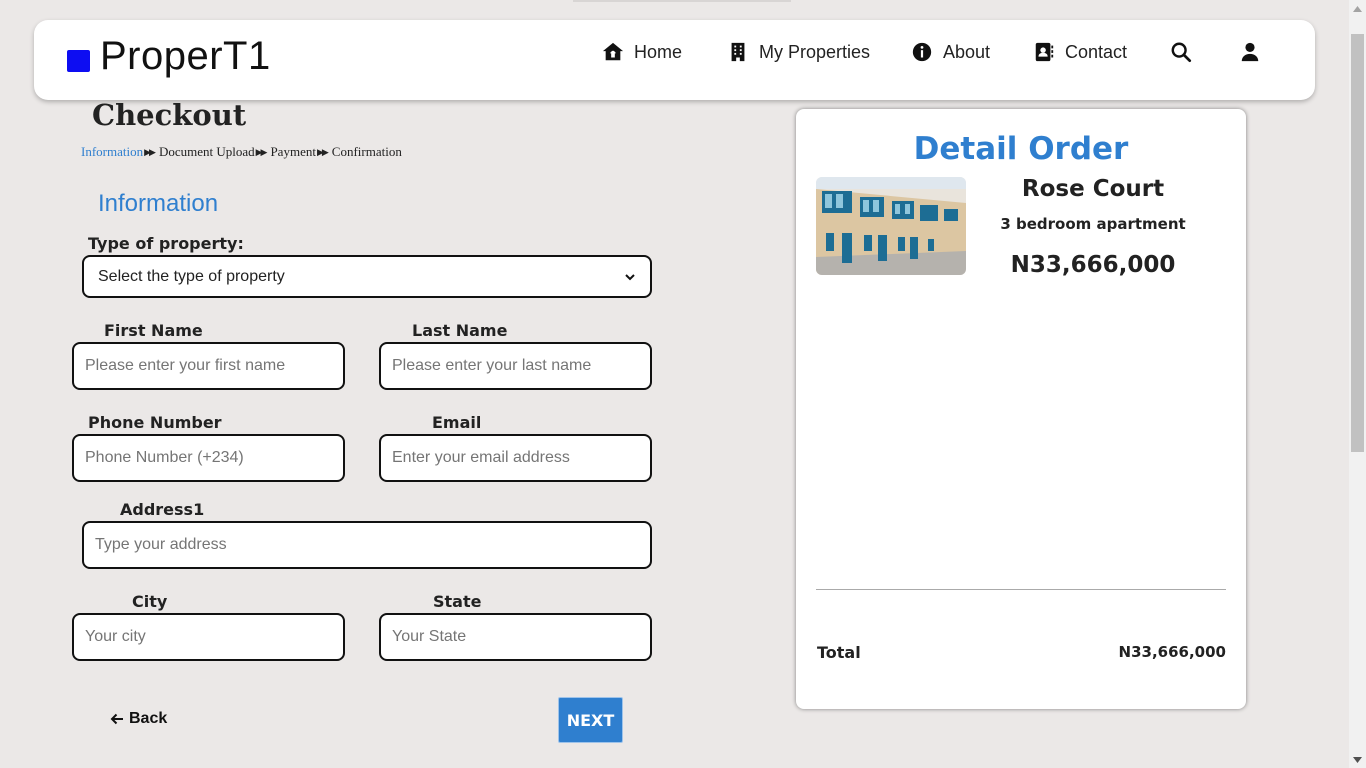 The width and height of the screenshot is (1366, 768). Describe the element at coordinates (815, 51) in the screenshot. I see `nav-my-properties-label: My Properties` at that location.